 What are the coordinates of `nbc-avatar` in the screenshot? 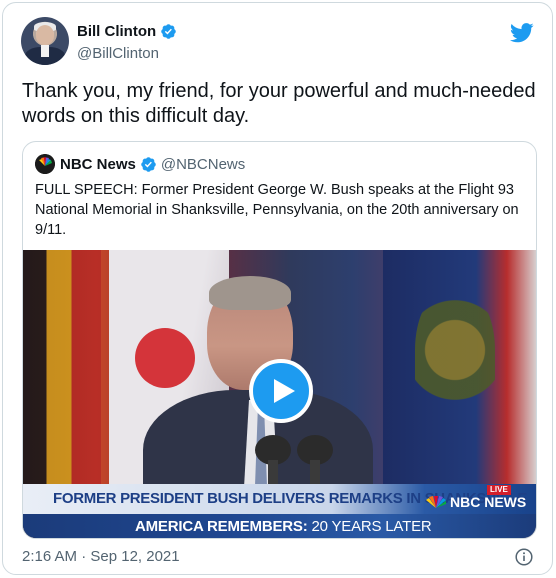 It's located at (45, 164).